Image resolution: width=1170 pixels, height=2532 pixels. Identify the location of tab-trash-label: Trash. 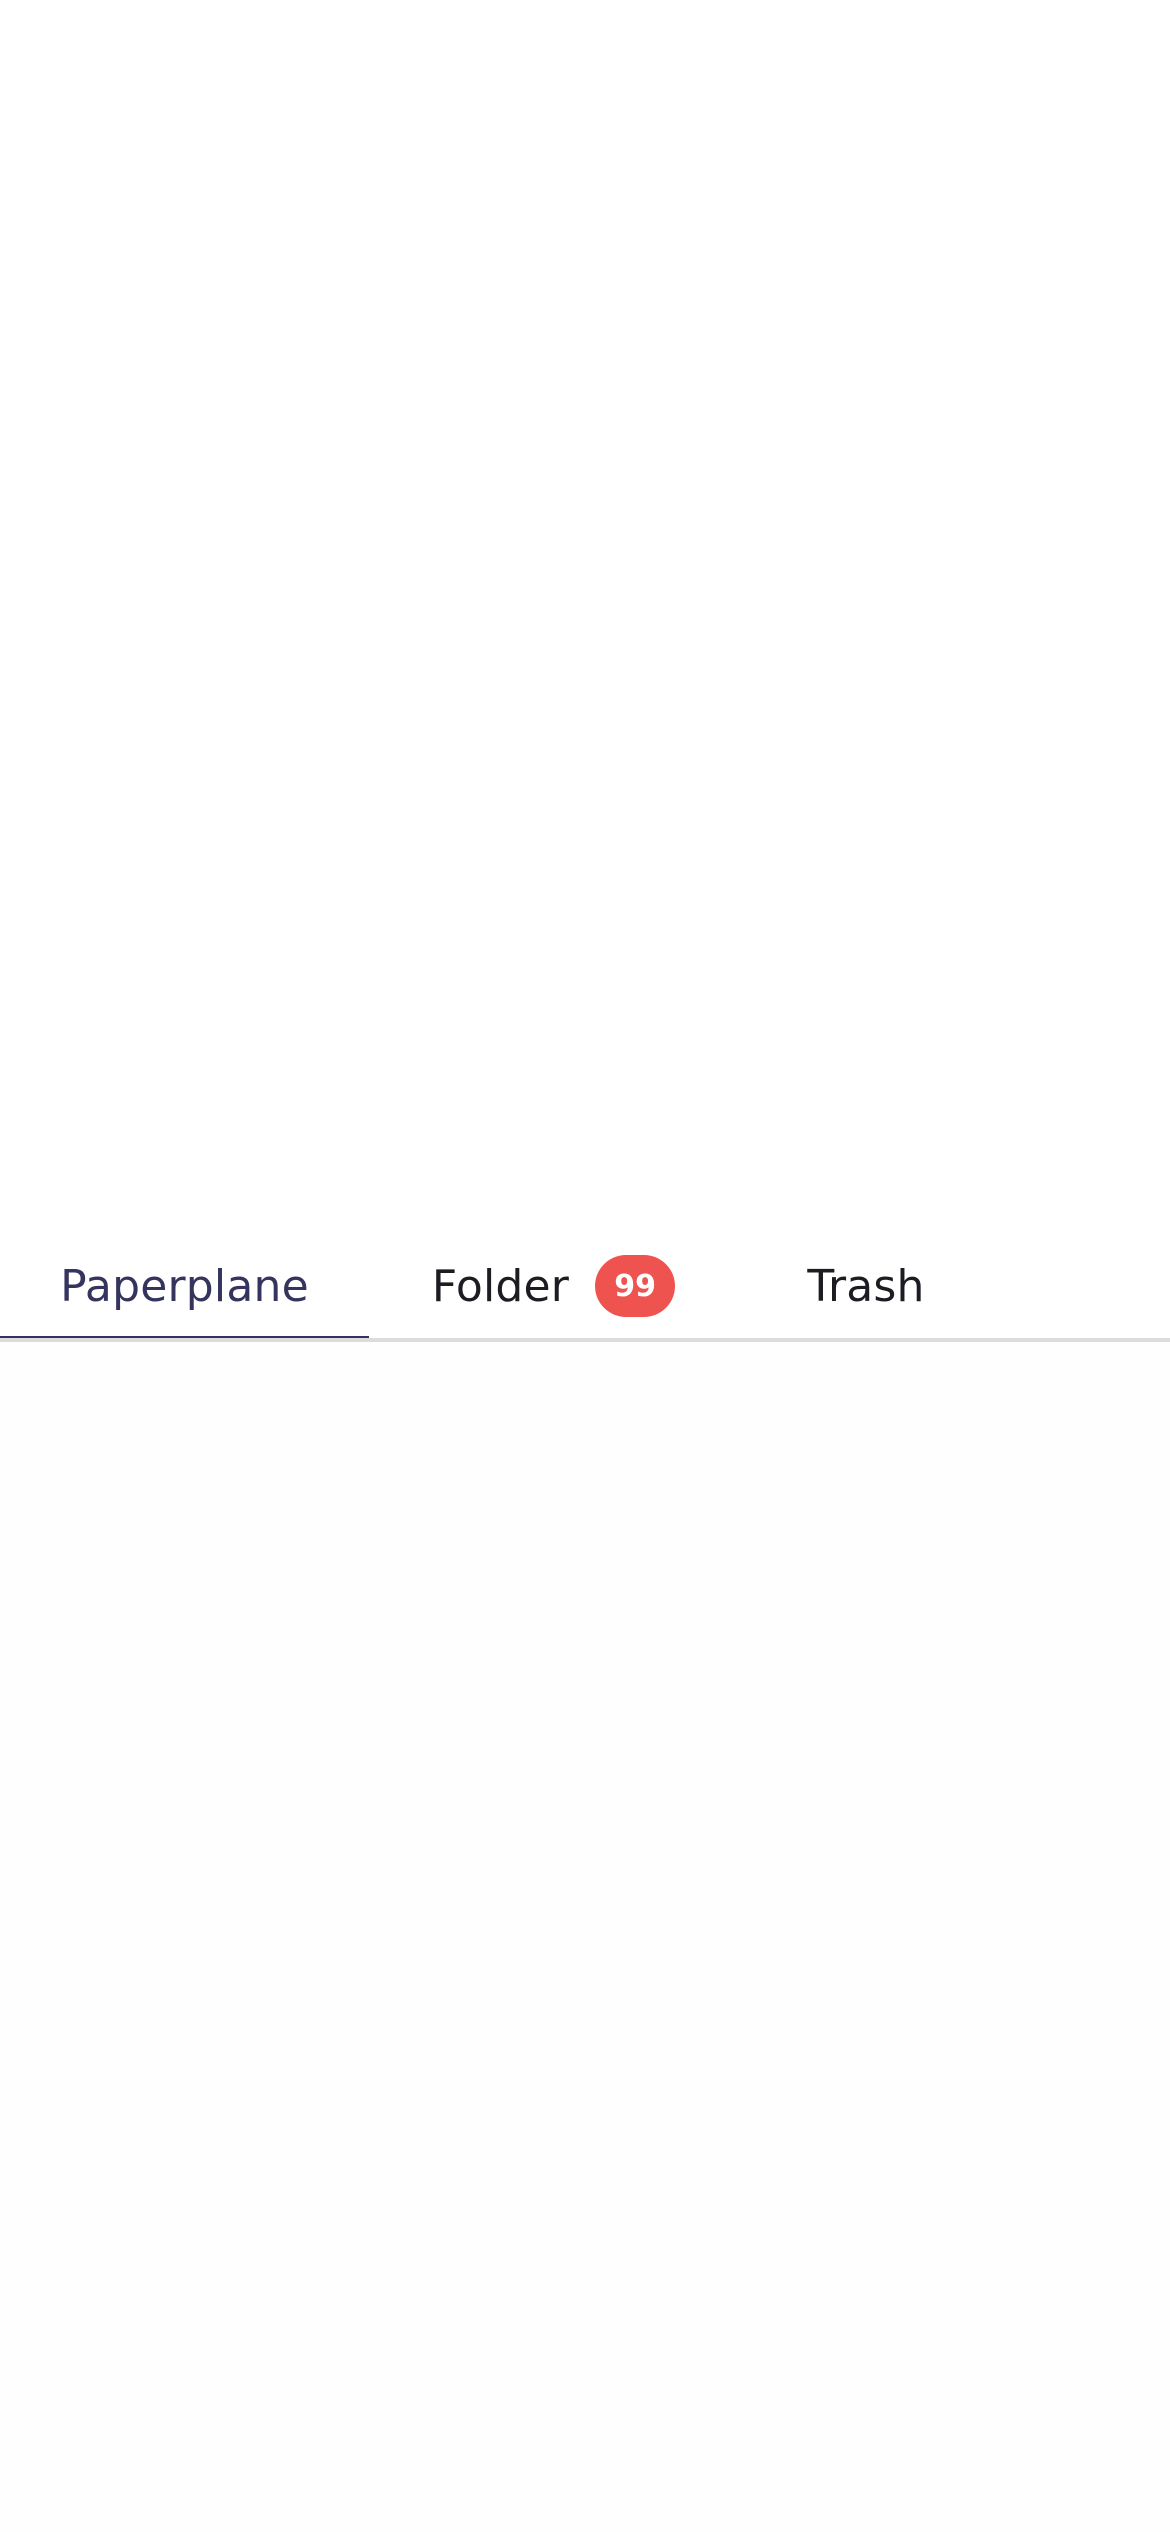
(866, 1286).